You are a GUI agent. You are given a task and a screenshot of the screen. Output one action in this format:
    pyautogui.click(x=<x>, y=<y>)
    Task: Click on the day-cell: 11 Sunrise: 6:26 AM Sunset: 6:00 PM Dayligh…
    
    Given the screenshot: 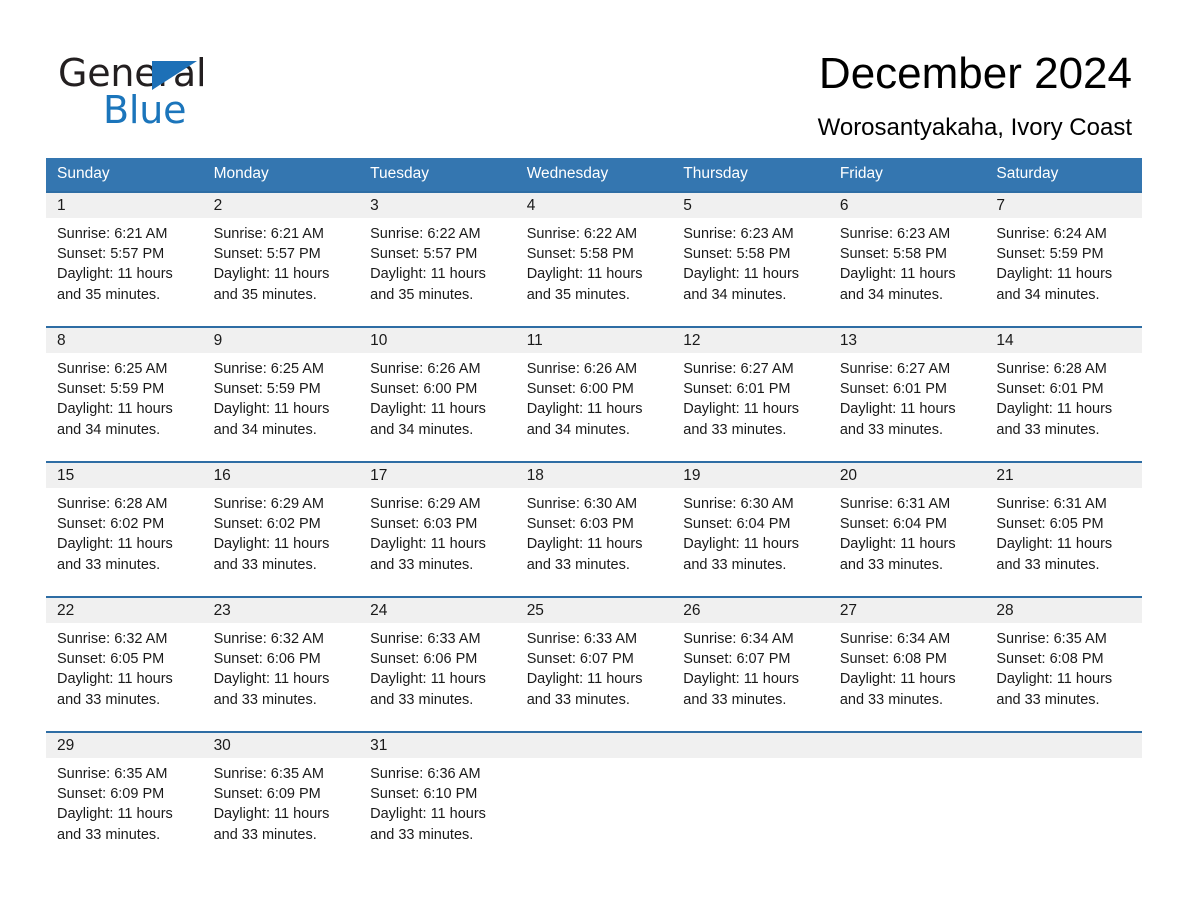 What is the action you would take?
    pyautogui.click(x=594, y=394)
    